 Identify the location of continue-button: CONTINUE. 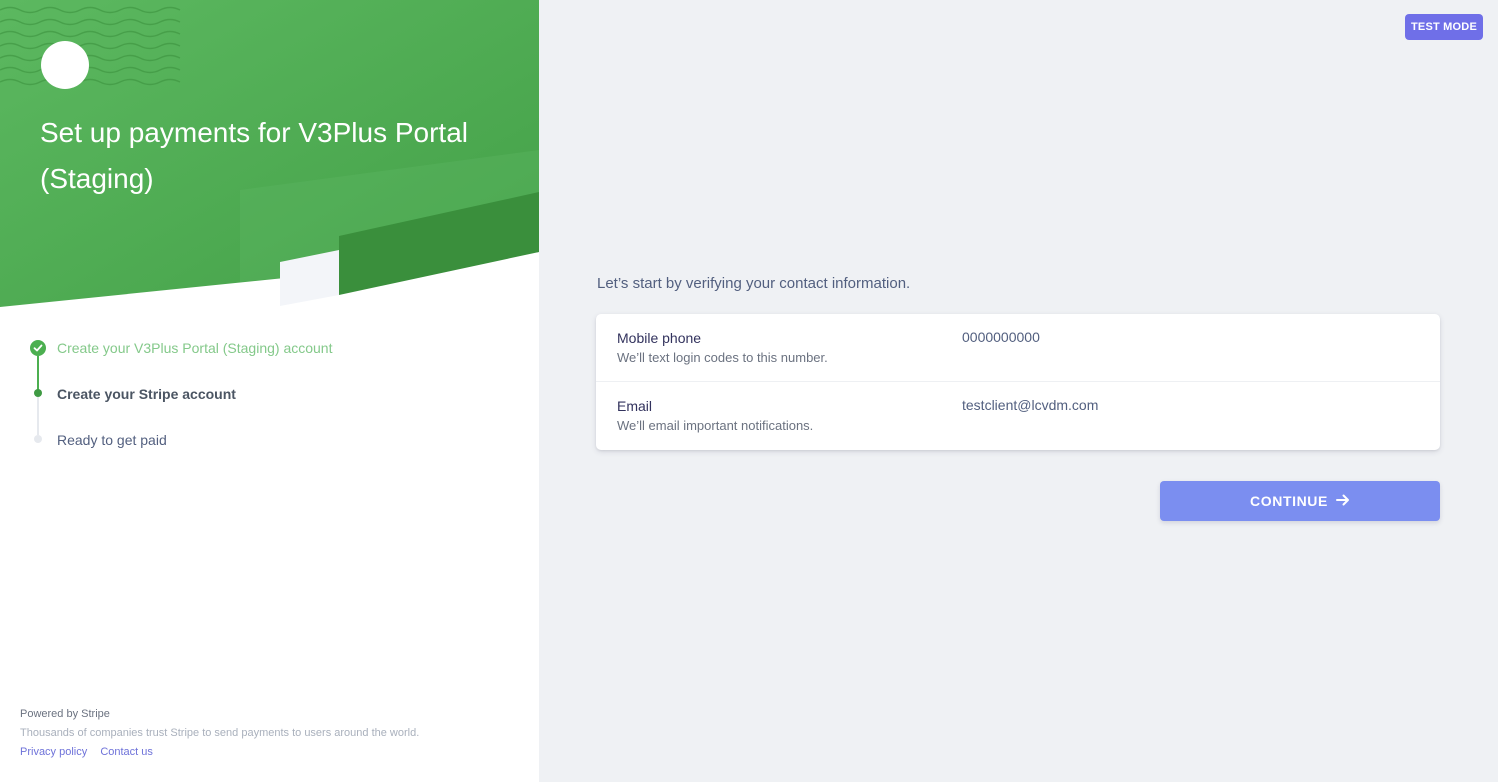
(1300, 501).